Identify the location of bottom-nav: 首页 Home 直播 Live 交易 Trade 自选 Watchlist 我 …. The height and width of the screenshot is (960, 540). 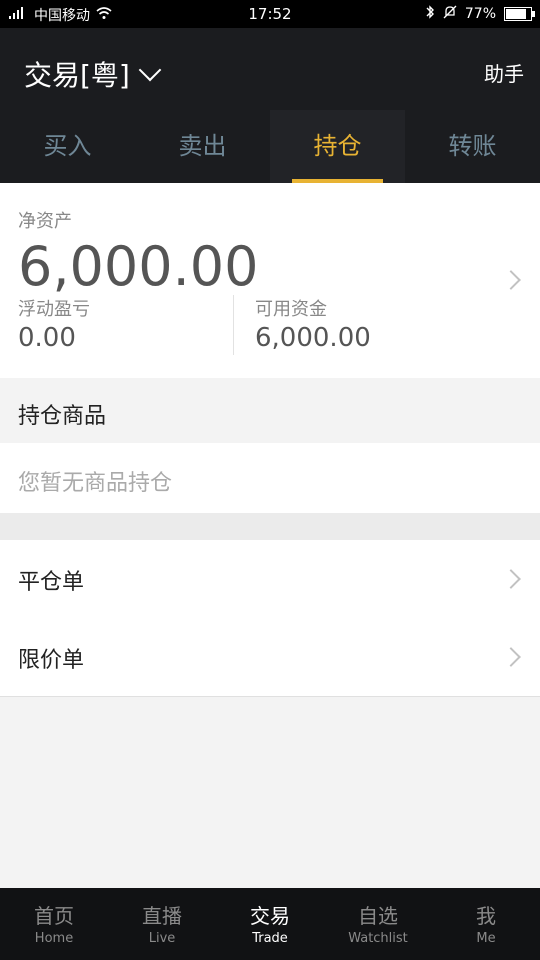
(270, 924).